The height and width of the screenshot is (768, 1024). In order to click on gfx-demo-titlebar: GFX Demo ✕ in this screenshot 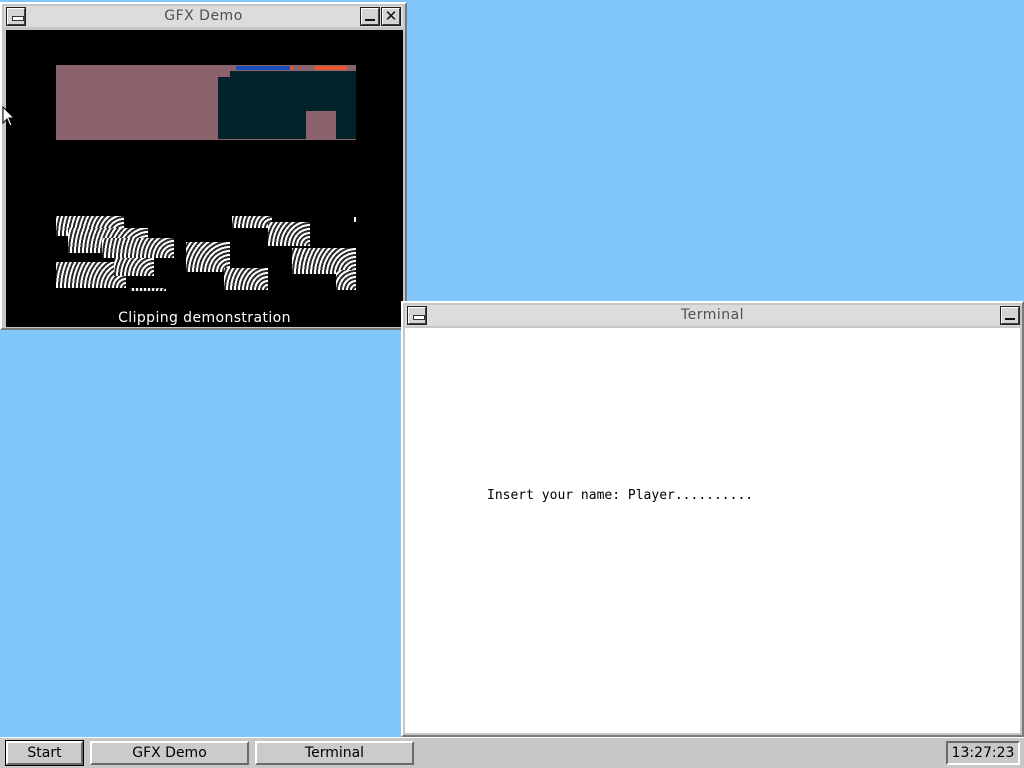, I will do `click(203, 16)`.